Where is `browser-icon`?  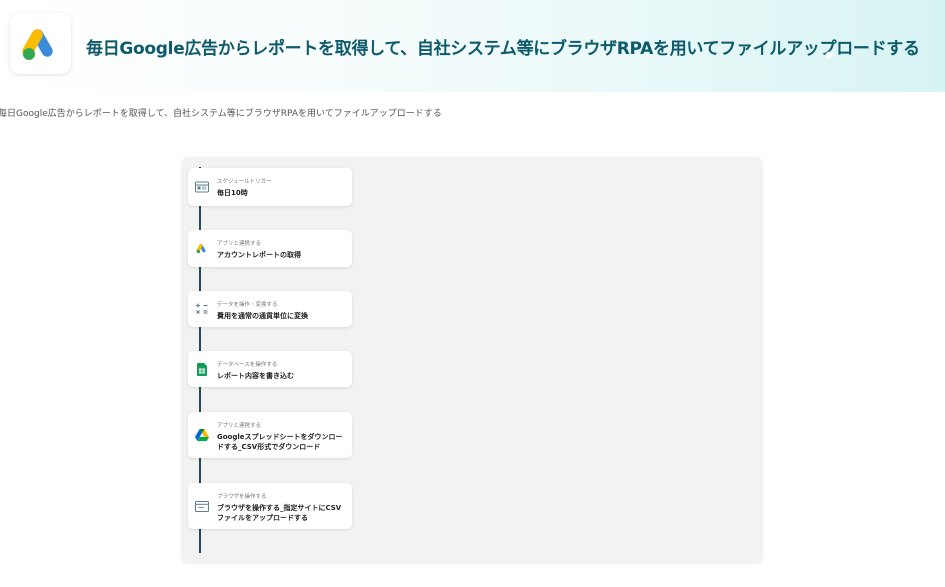
browser-icon is located at coordinates (202, 506).